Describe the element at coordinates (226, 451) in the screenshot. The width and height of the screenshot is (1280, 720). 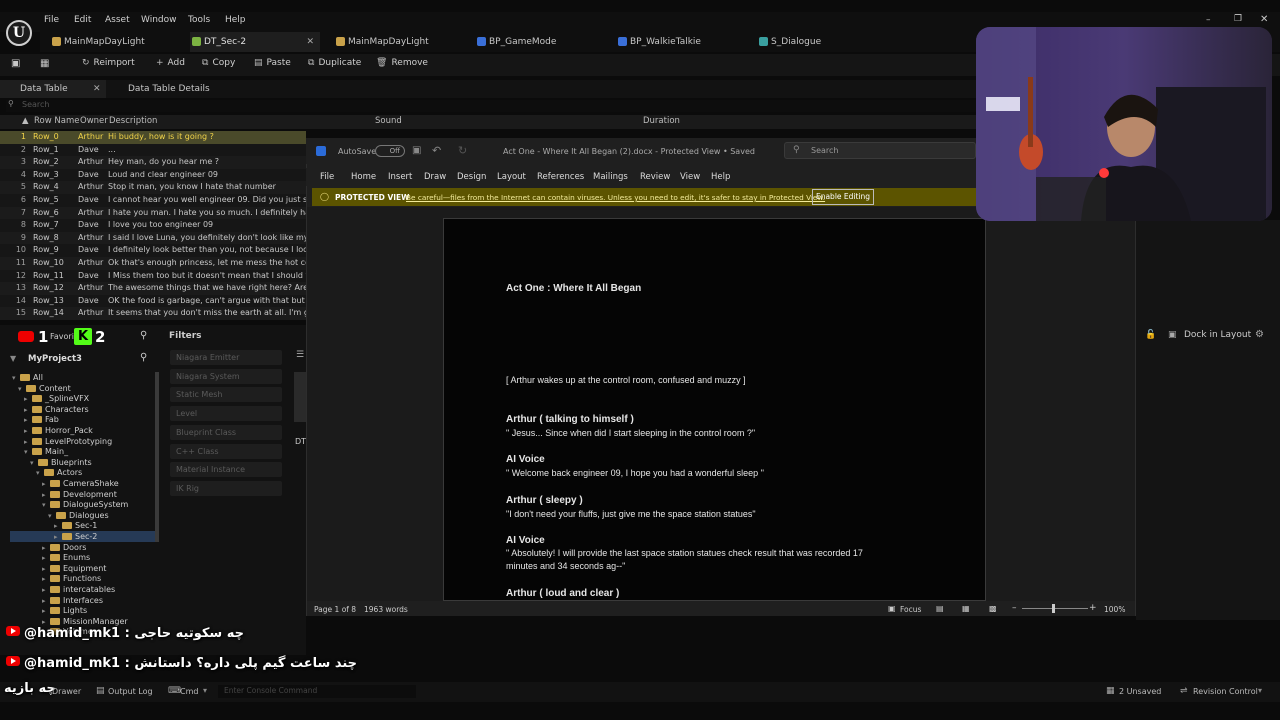
I see `filter-chip: C++ Class` at that location.